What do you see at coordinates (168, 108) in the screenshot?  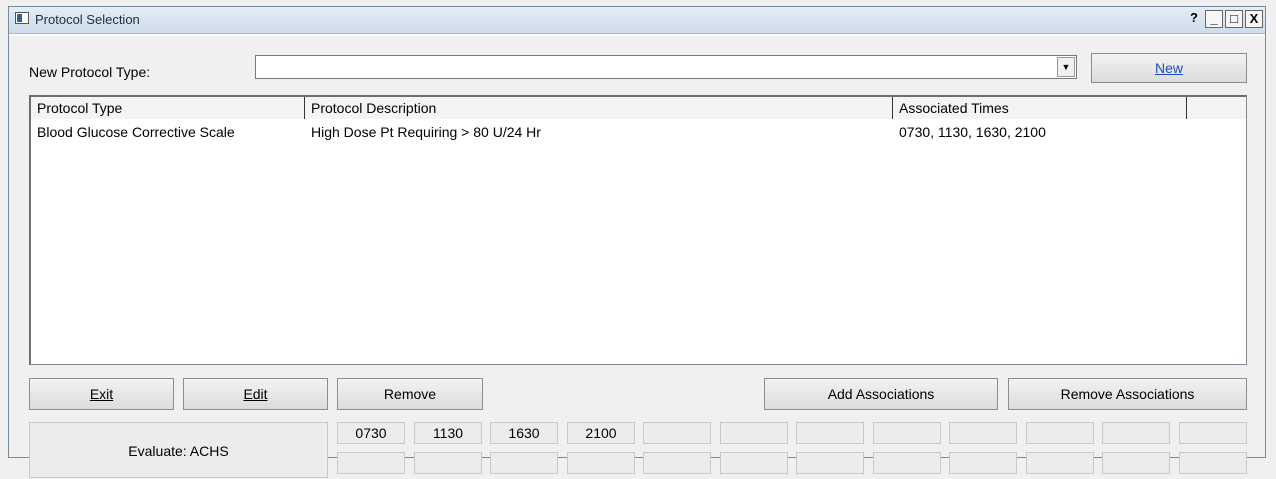 I see `column-header-protocol-type: Protocol Type` at bounding box center [168, 108].